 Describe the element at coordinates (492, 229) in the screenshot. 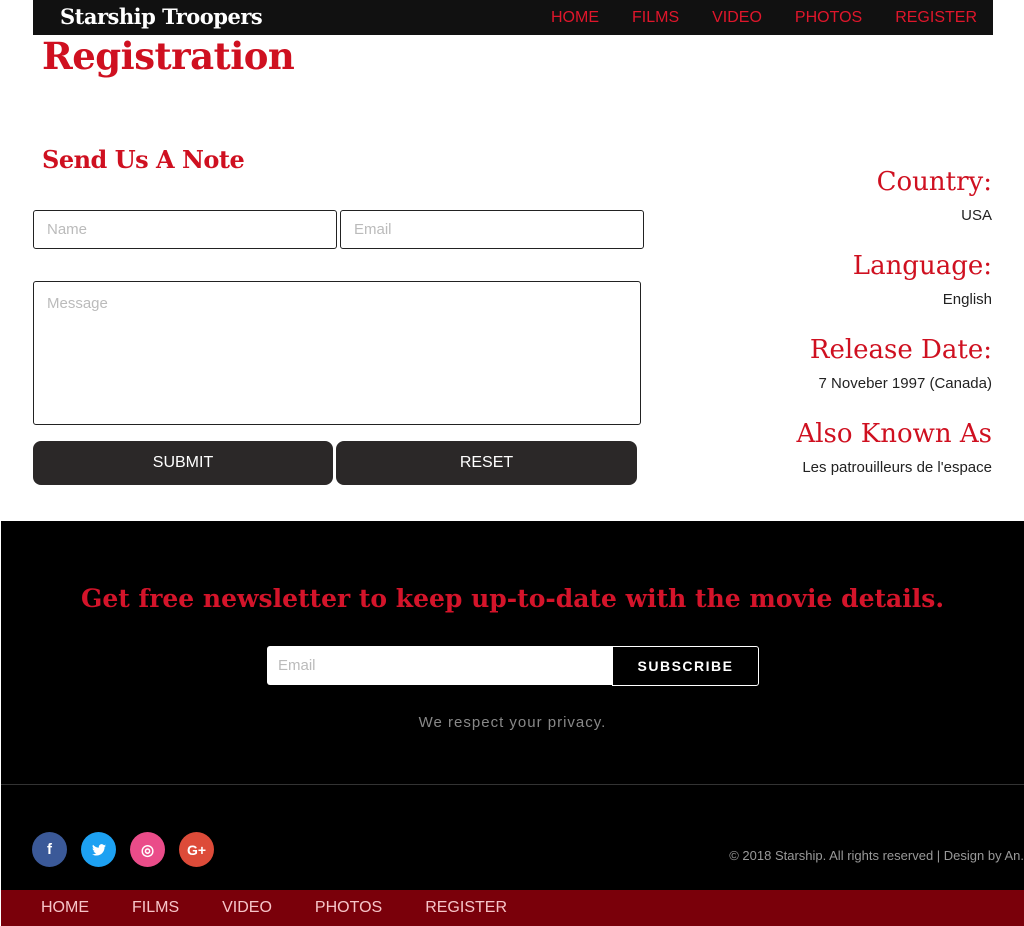

I see `email-field` at that location.